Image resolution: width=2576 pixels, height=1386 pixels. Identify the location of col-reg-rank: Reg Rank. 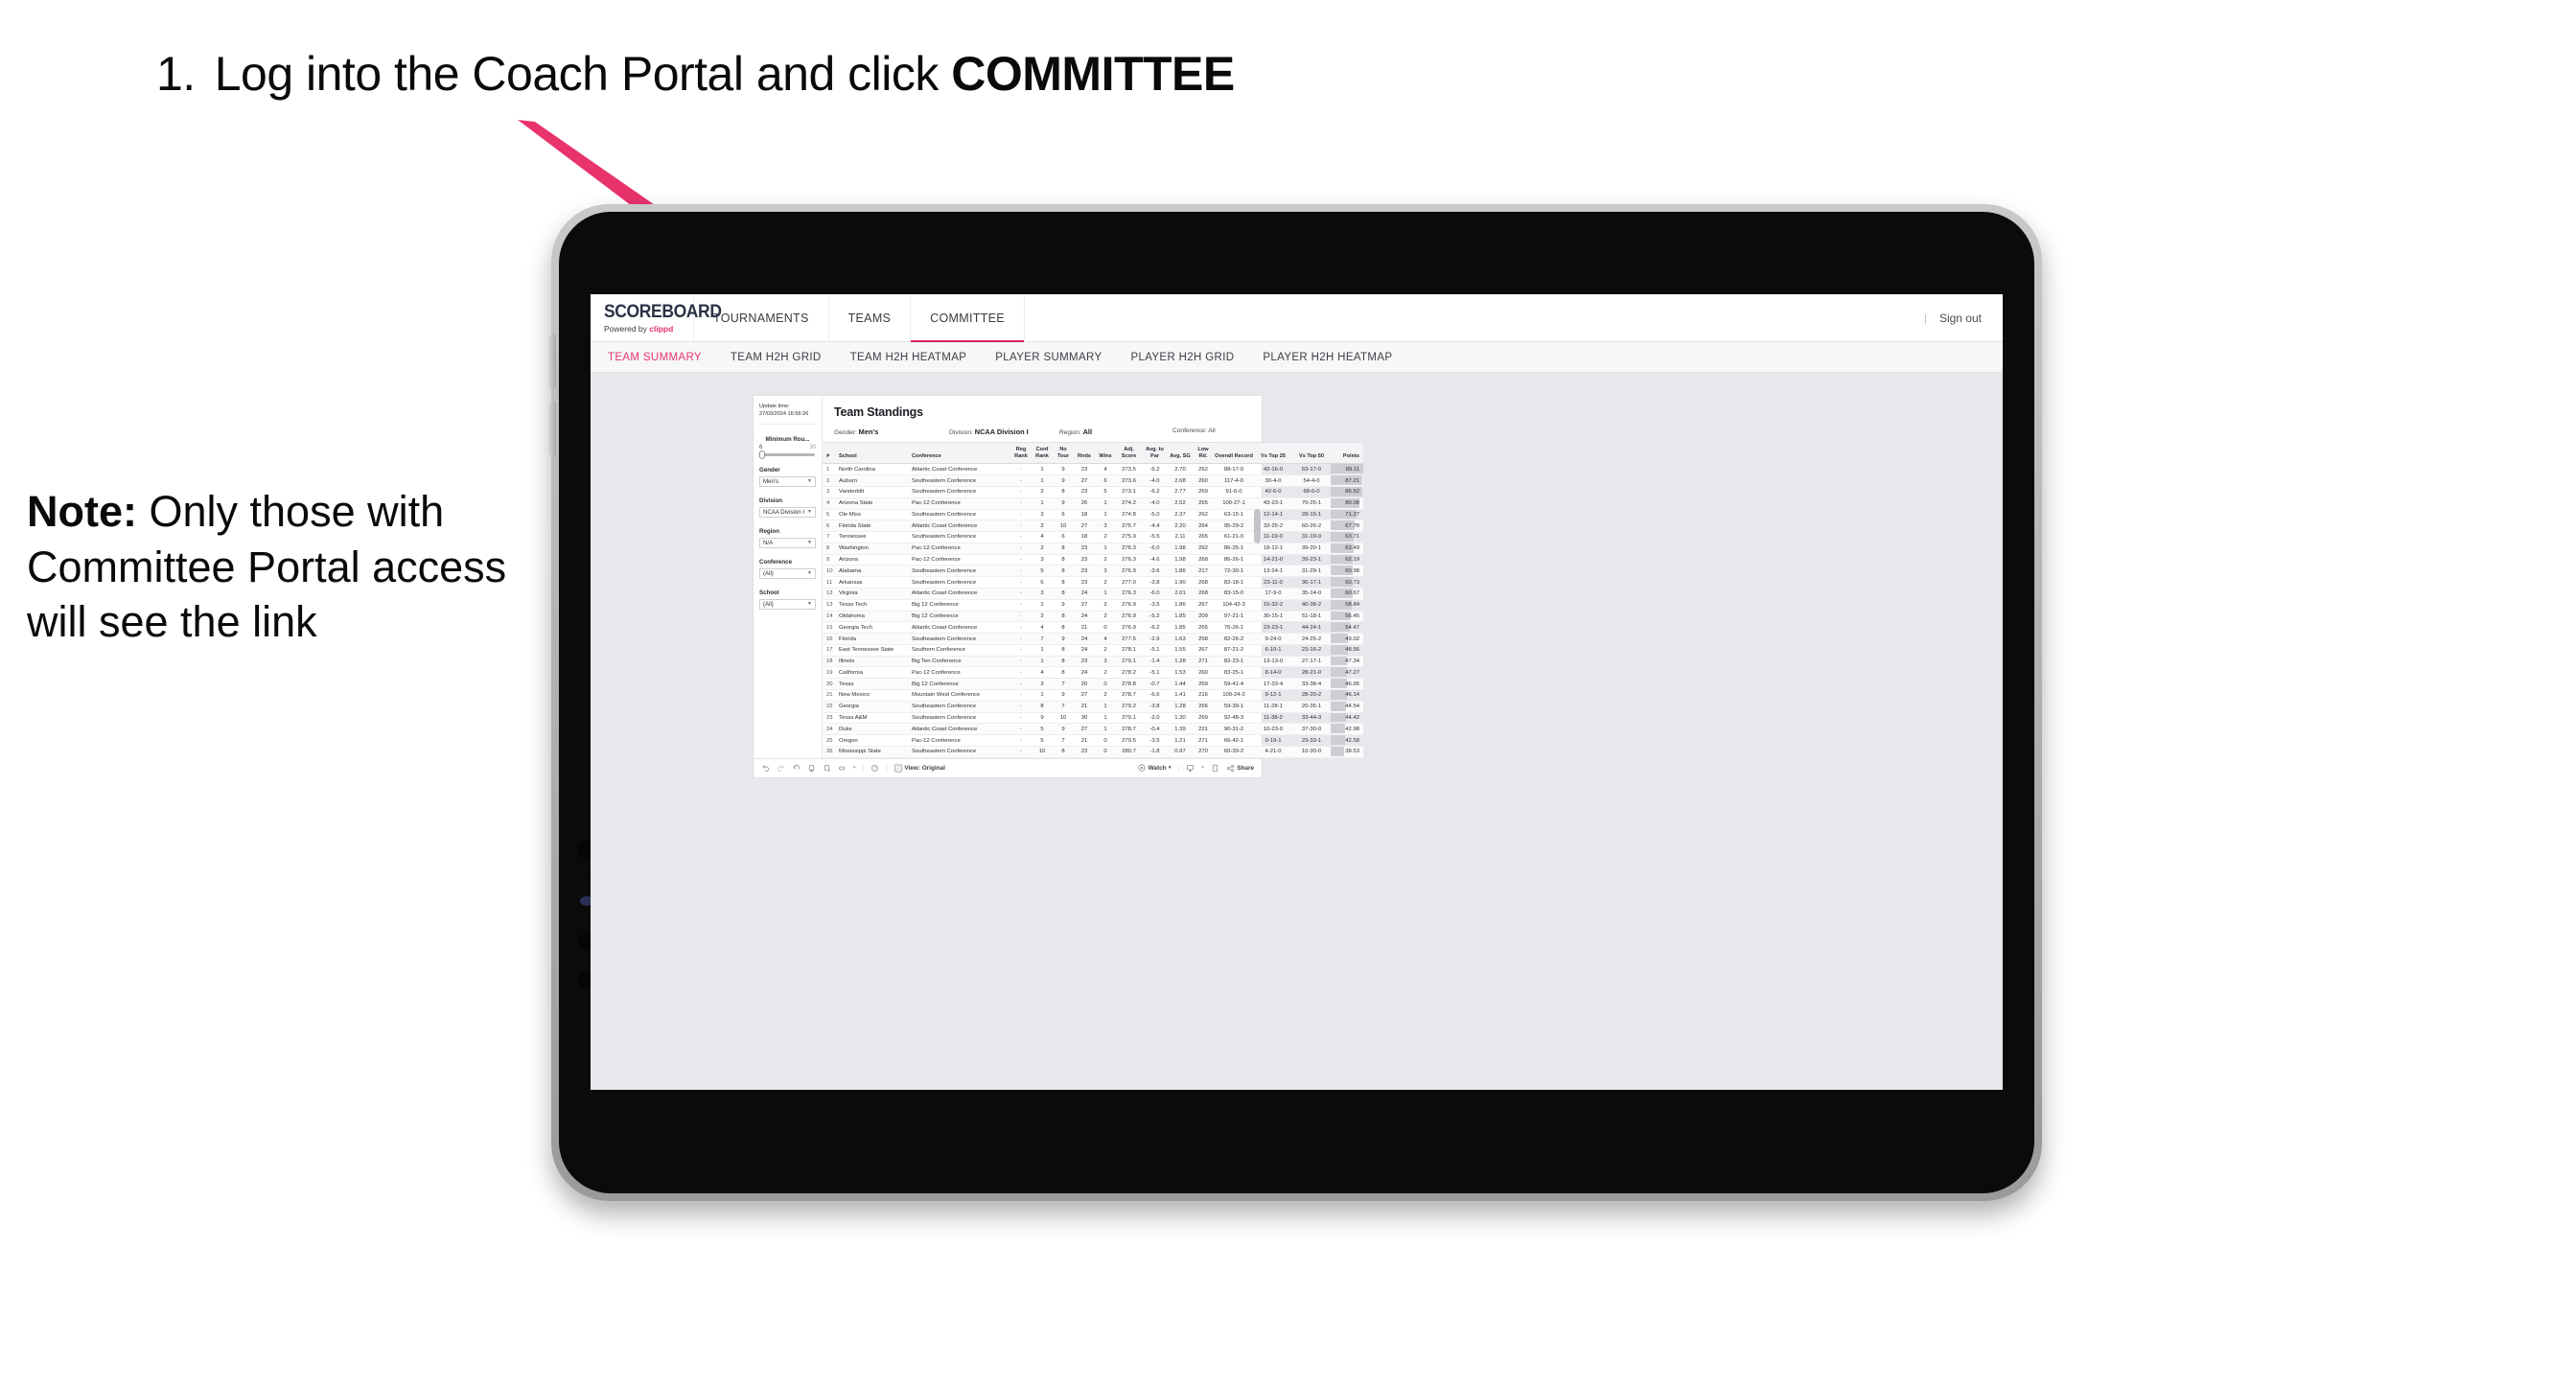
(1021, 453).